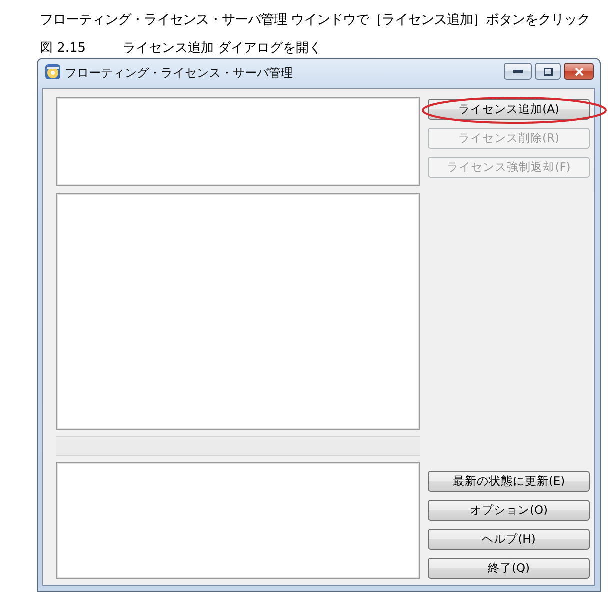 The image size is (614, 606). I want to click on window-title: フローティング・ライセンス・サーバ管理, so click(179, 73).